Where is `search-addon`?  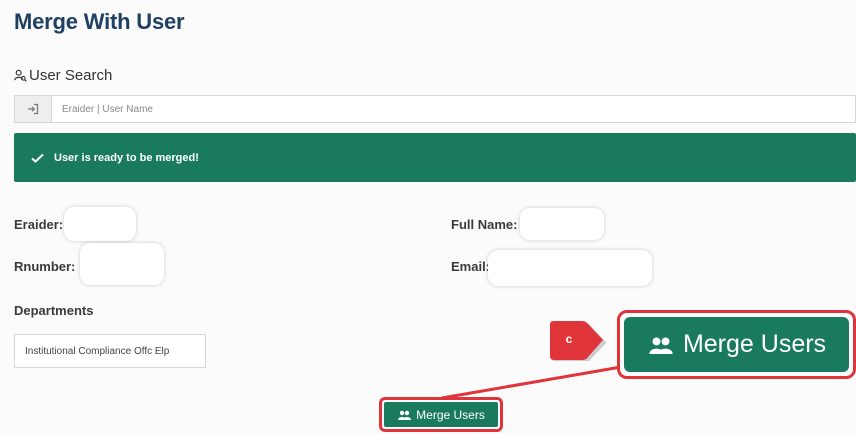
search-addon is located at coordinates (33, 109).